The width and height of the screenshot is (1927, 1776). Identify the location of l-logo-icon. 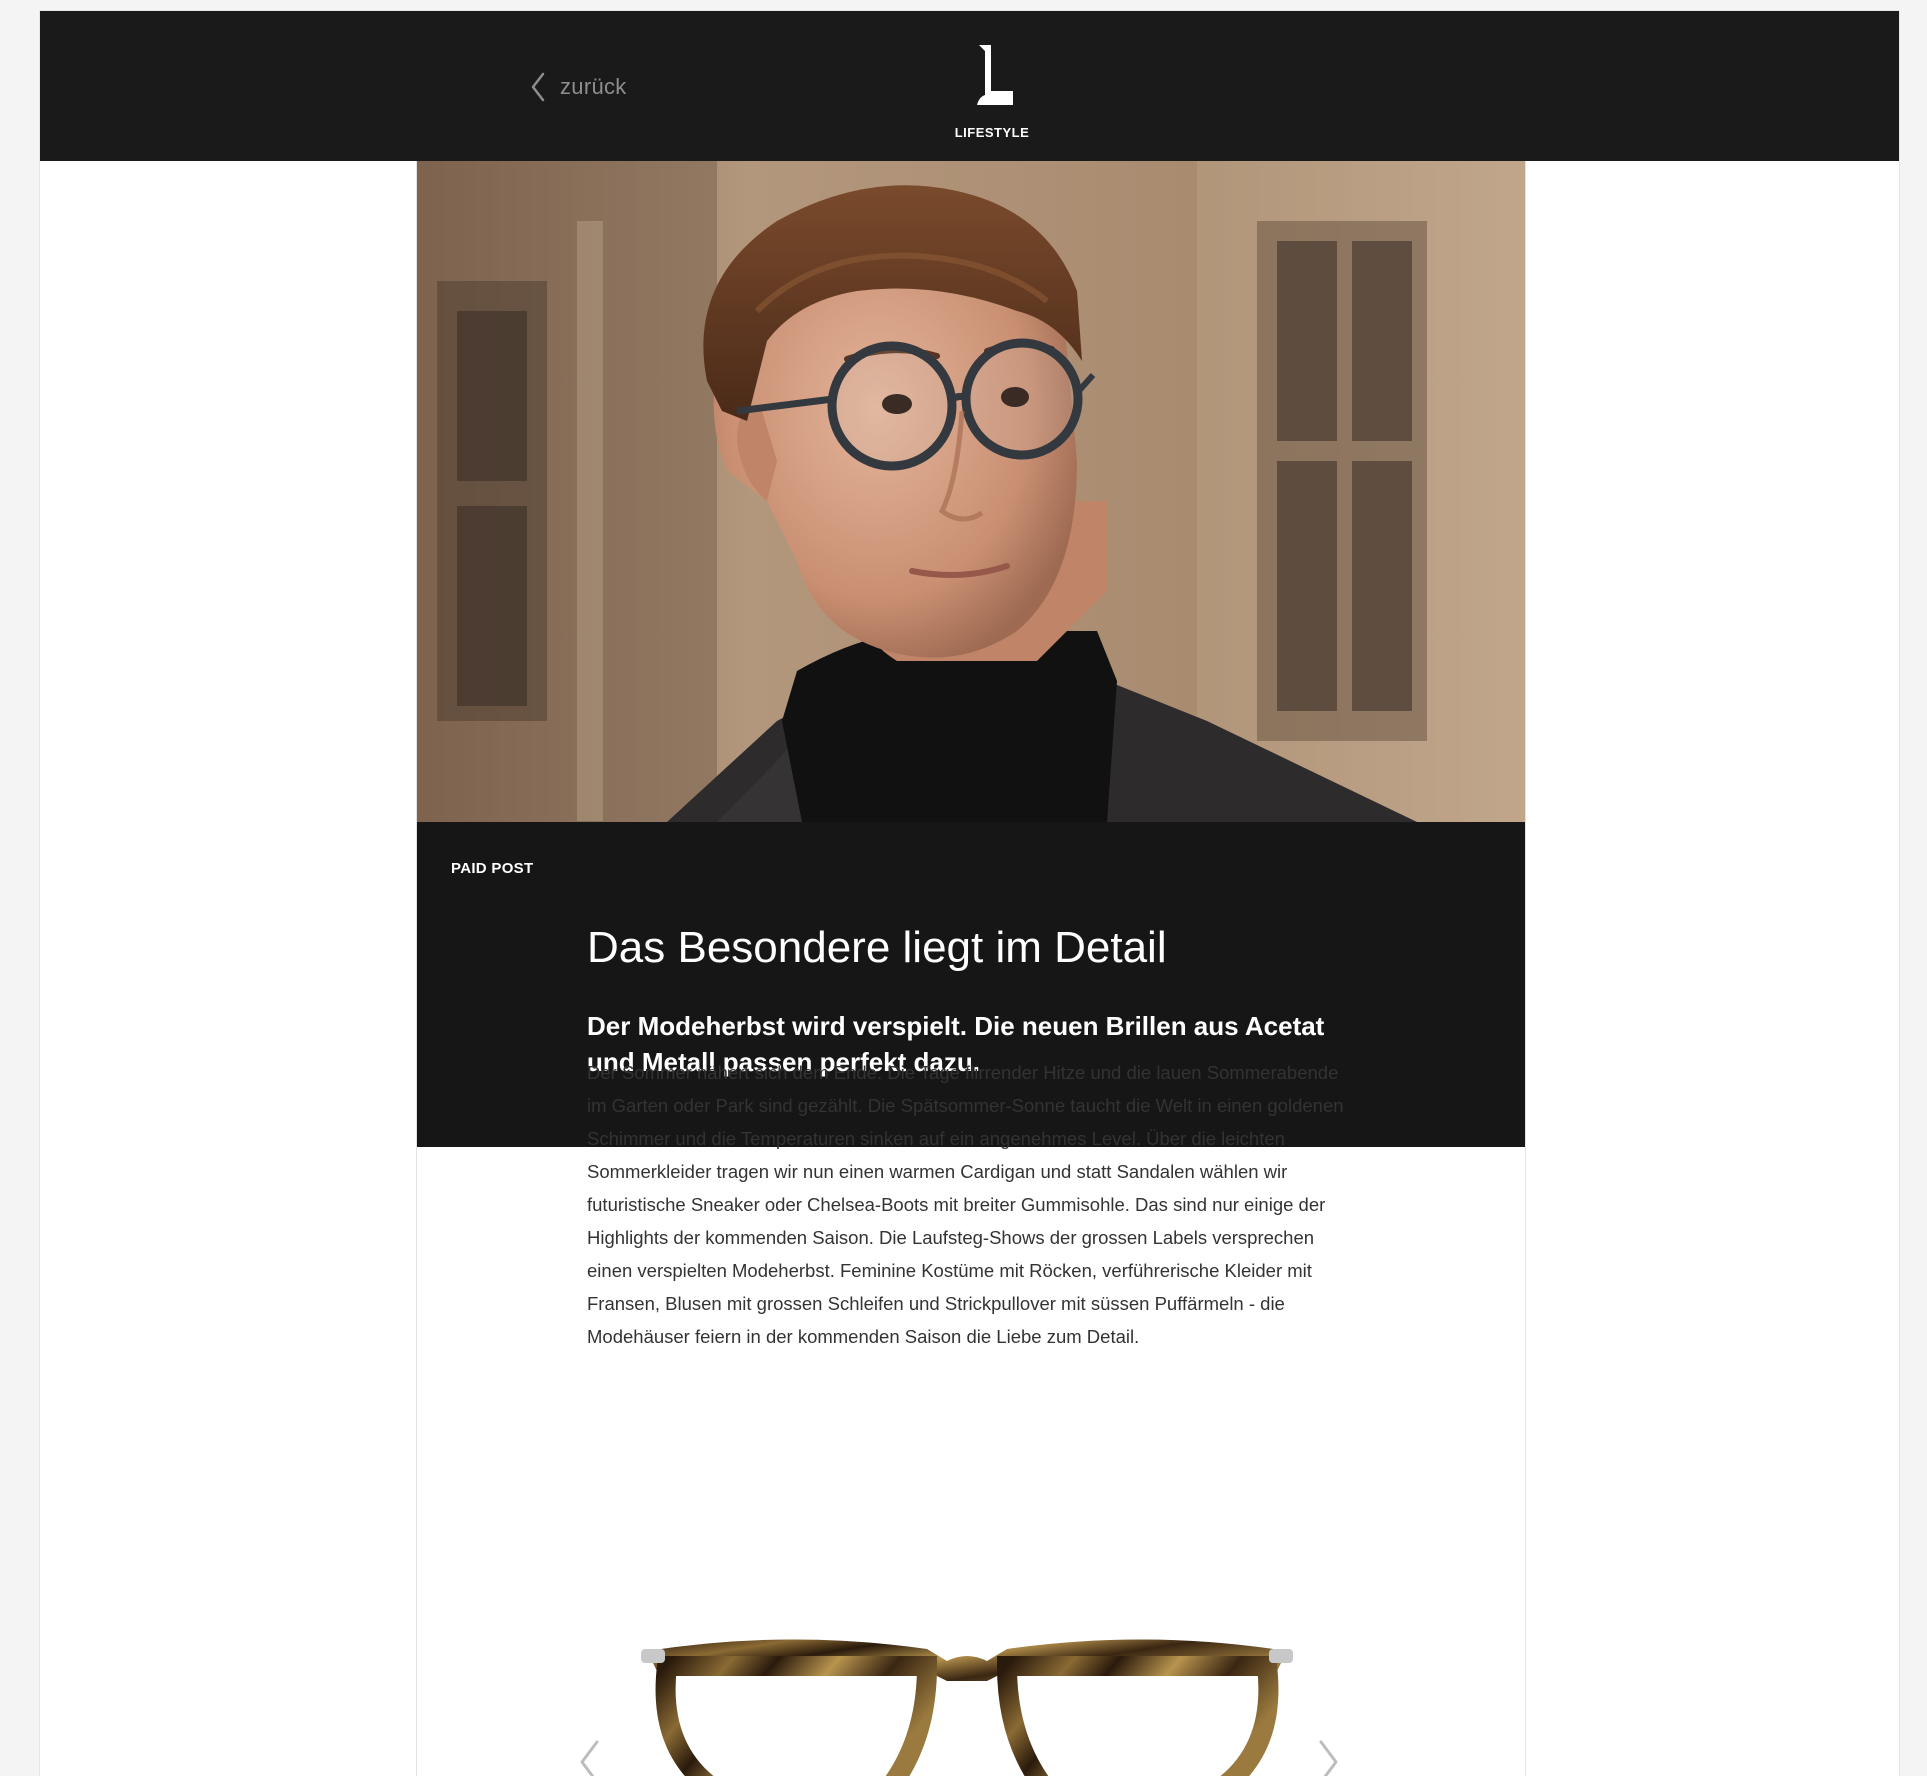
(995, 75).